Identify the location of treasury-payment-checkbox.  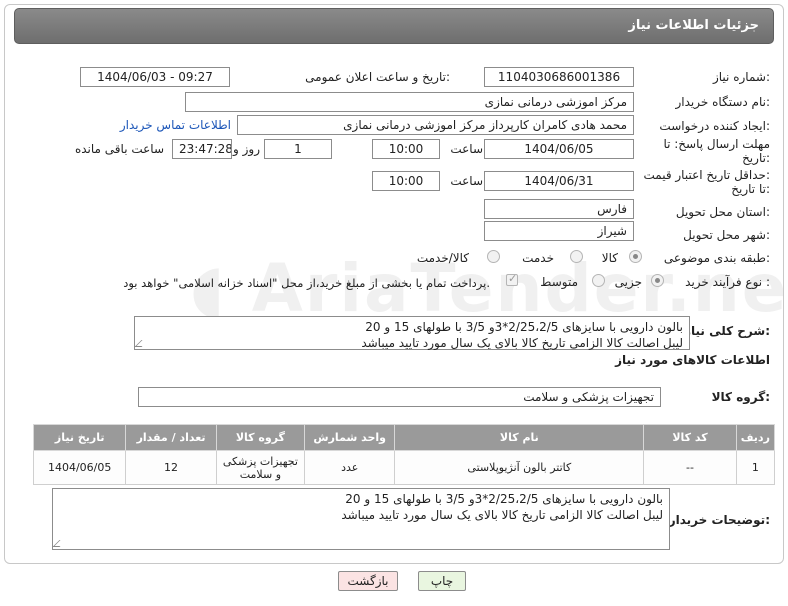
(512, 279).